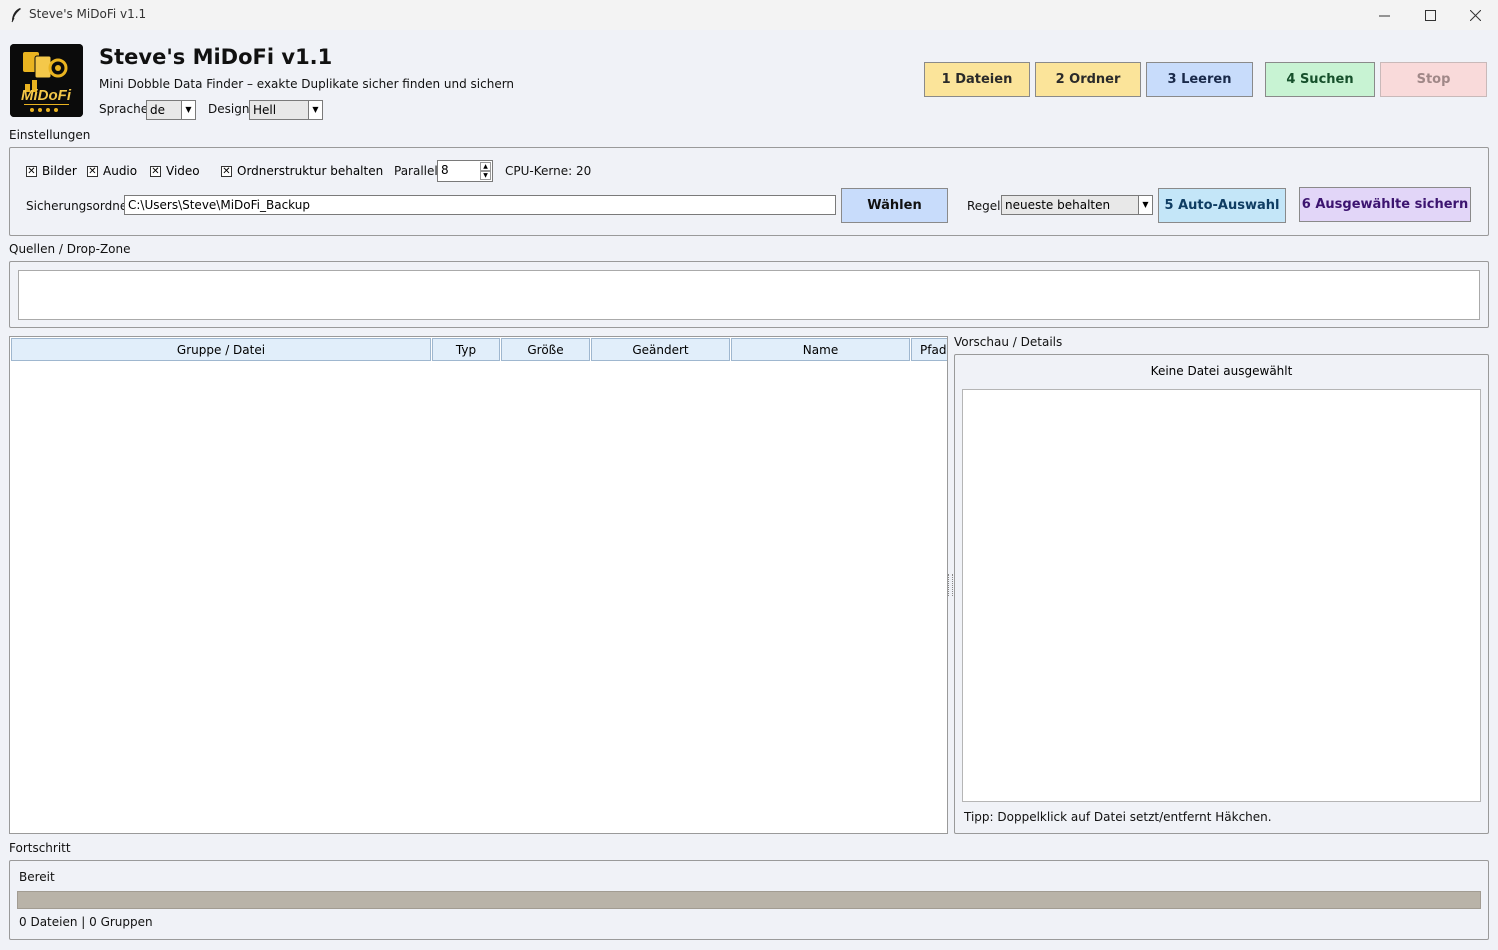  What do you see at coordinates (894, 205) in the screenshot?
I see `choose-folder-button: Wählen` at bounding box center [894, 205].